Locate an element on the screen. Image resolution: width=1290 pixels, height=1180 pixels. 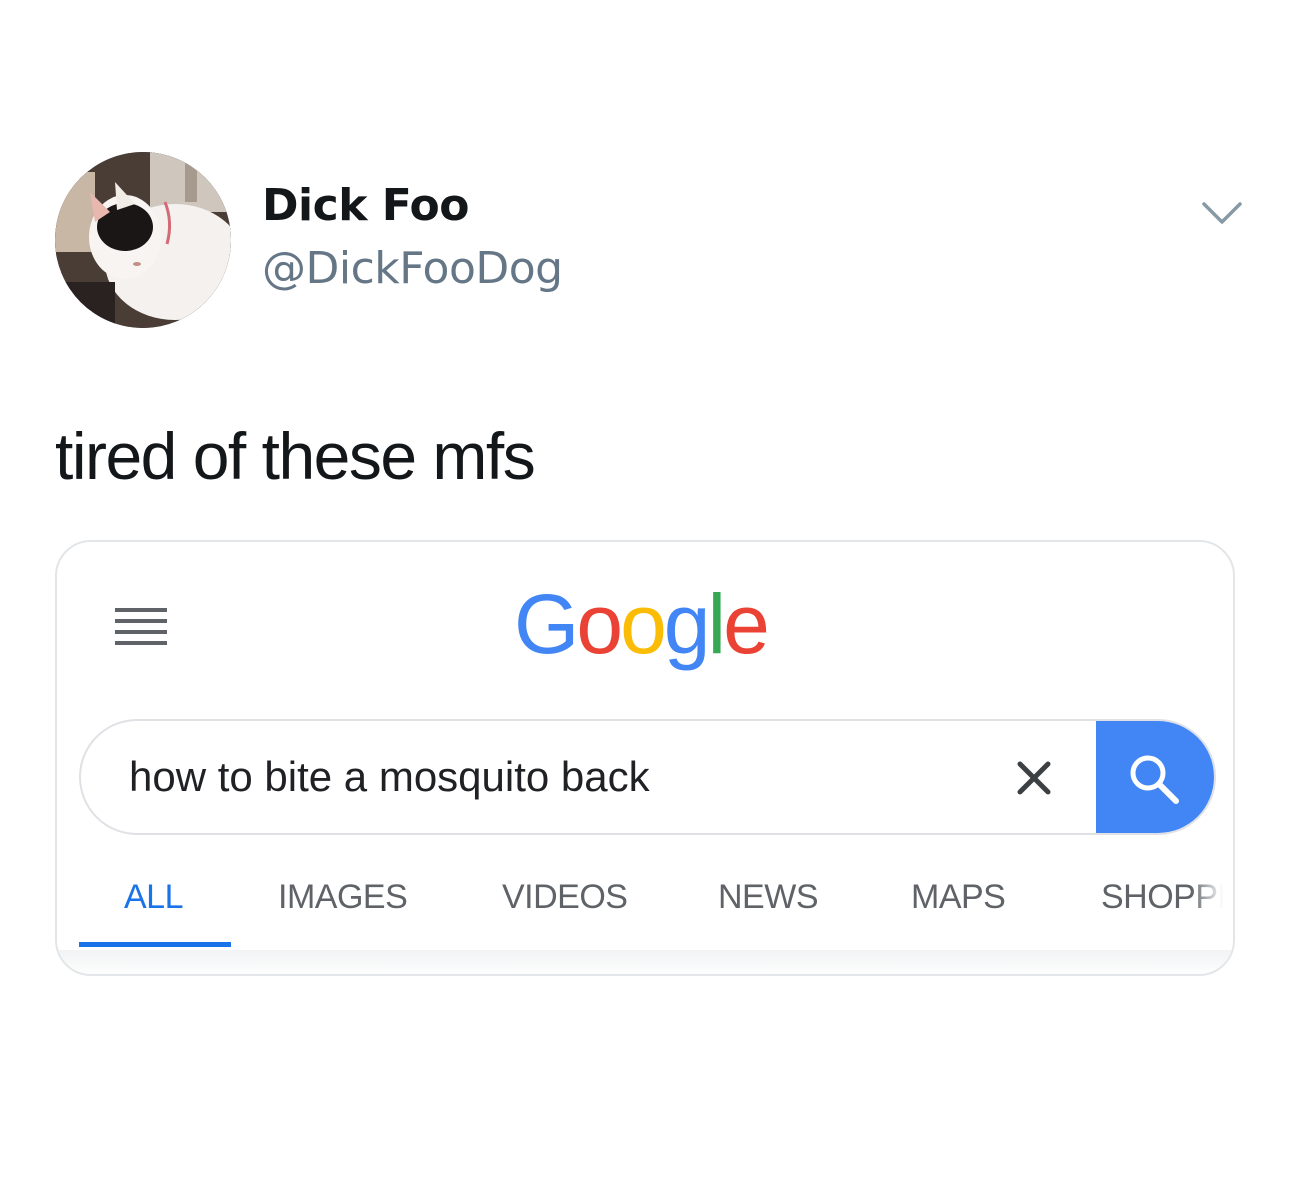
search-button is located at coordinates (1155, 777).